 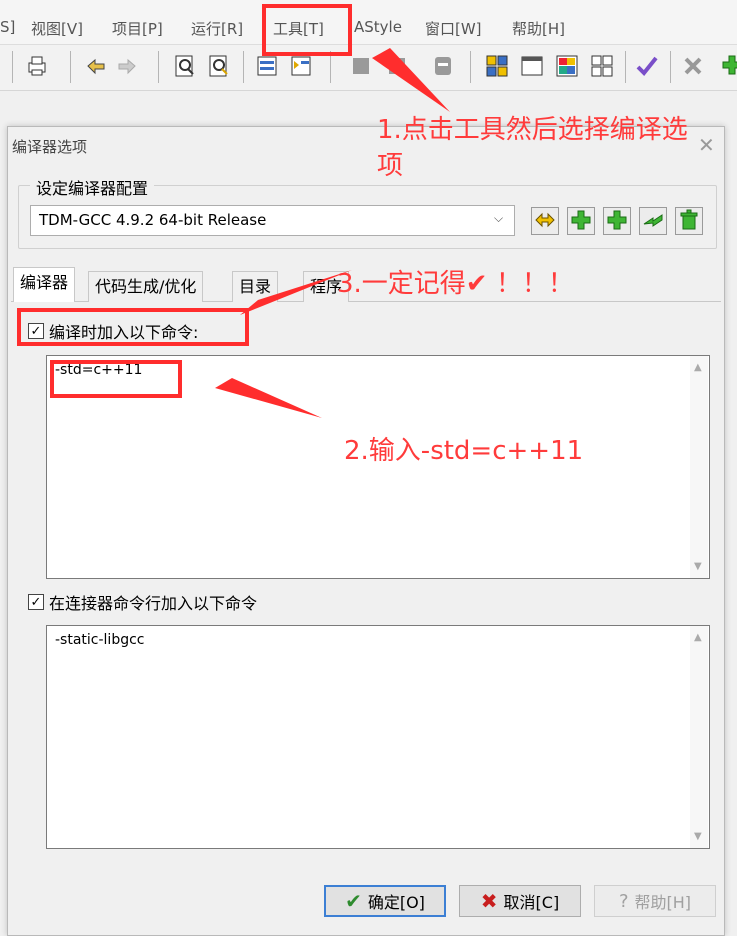 What do you see at coordinates (296, 292) in the screenshot?
I see `arrow-to-checkbox` at bounding box center [296, 292].